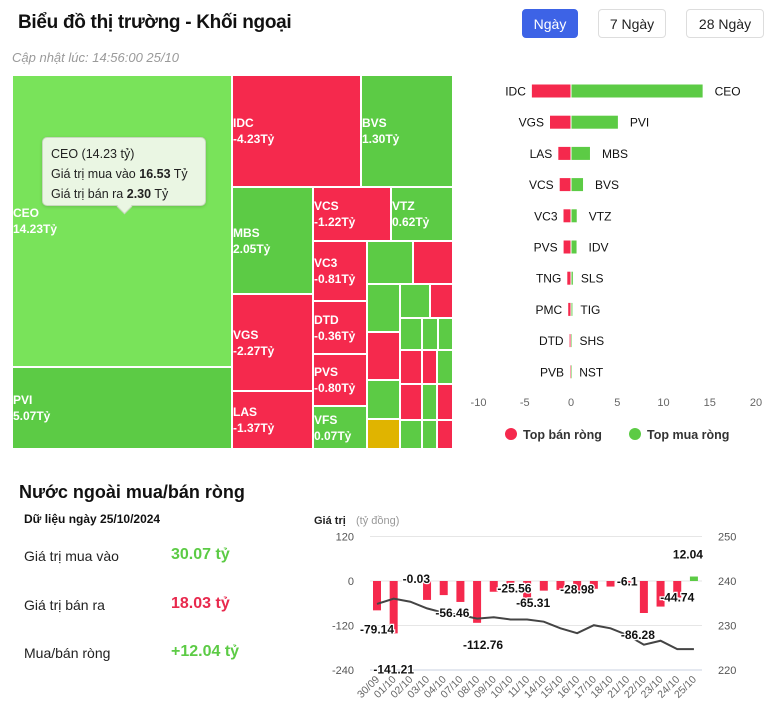 Image resolution: width=772 pixels, height=722 pixels. I want to click on sell-ticker-label: VC3, so click(546, 216).